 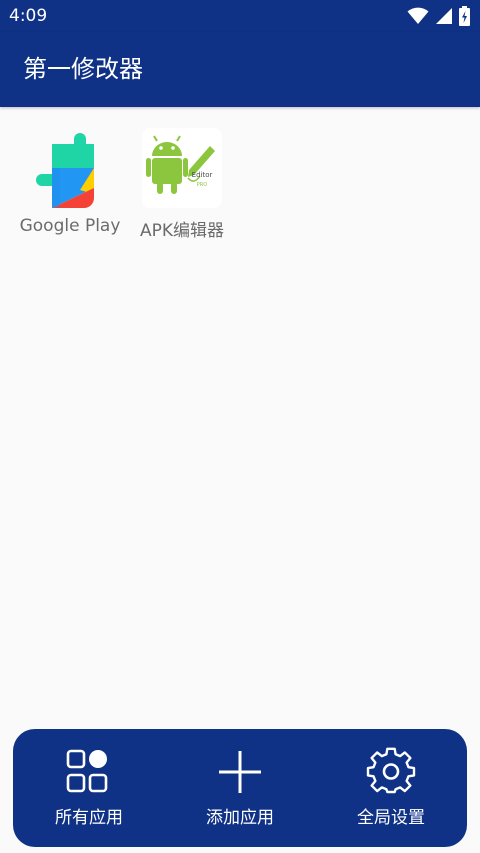 What do you see at coordinates (464, 16) in the screenshot?
I see `battery-charging-icon` at bounding box center [464, 16].